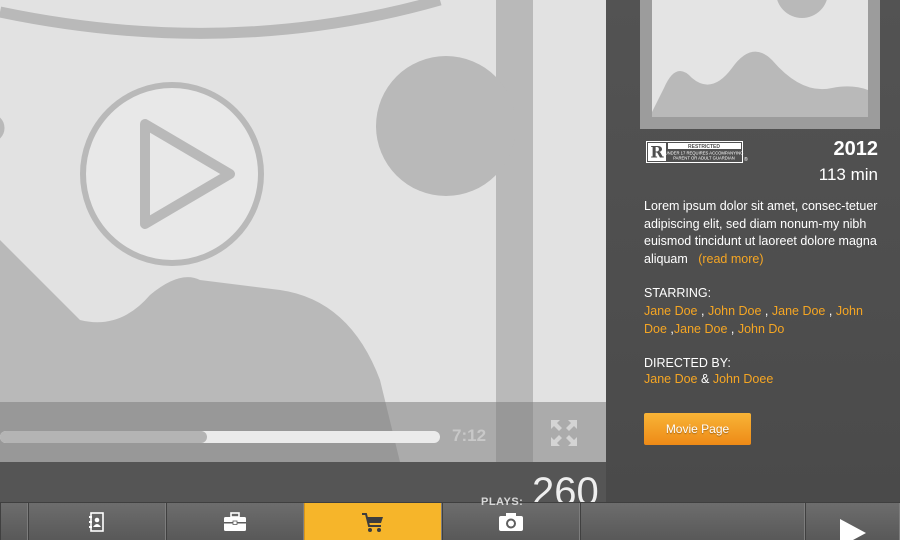 Image resolution: width=900 pixels, height=540 pixels. I want to click on image-placeholder-icon, so click(760, 58).